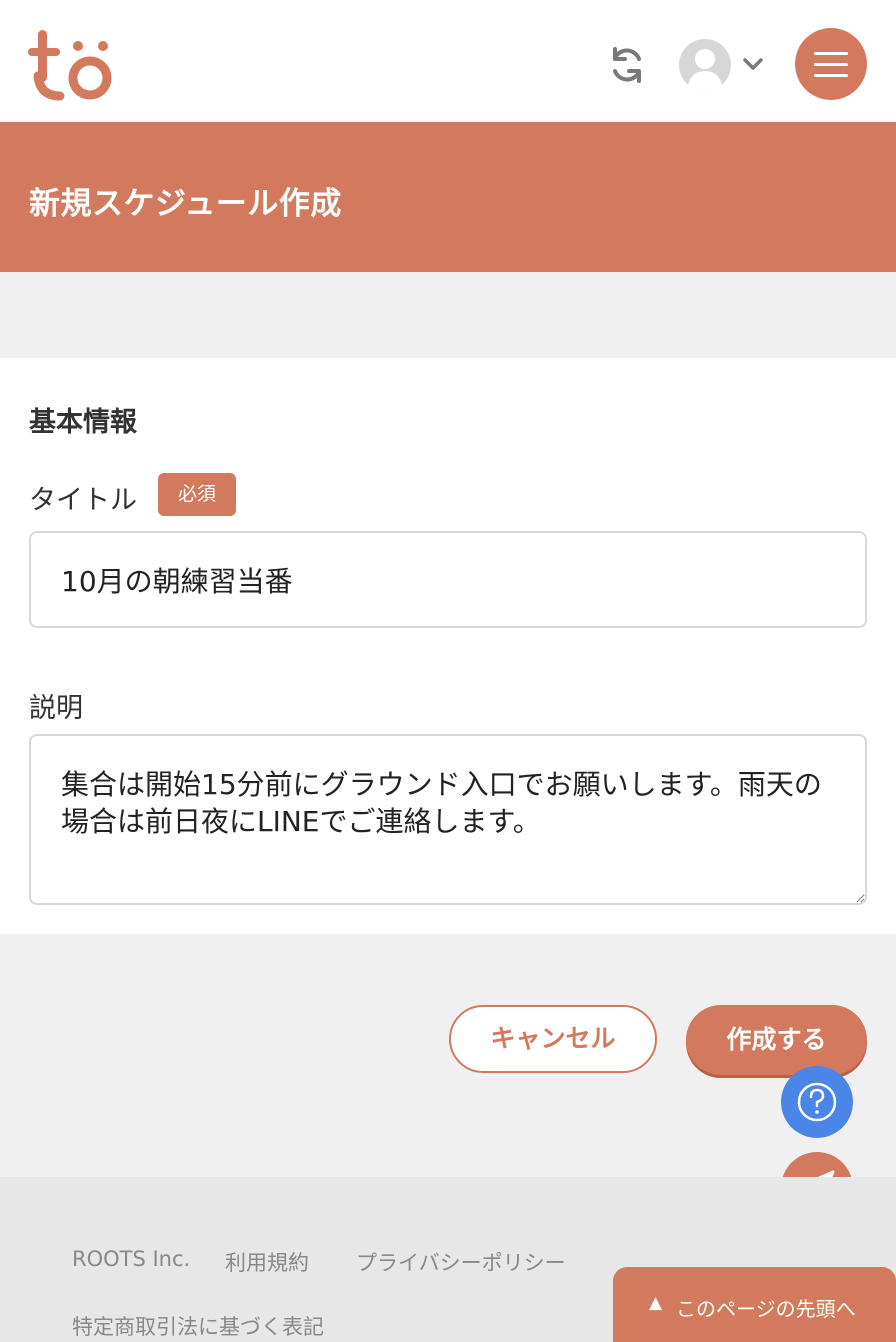 This screenshot has height=1342, width=896. I want to click on person-icon, so click(705, 70).